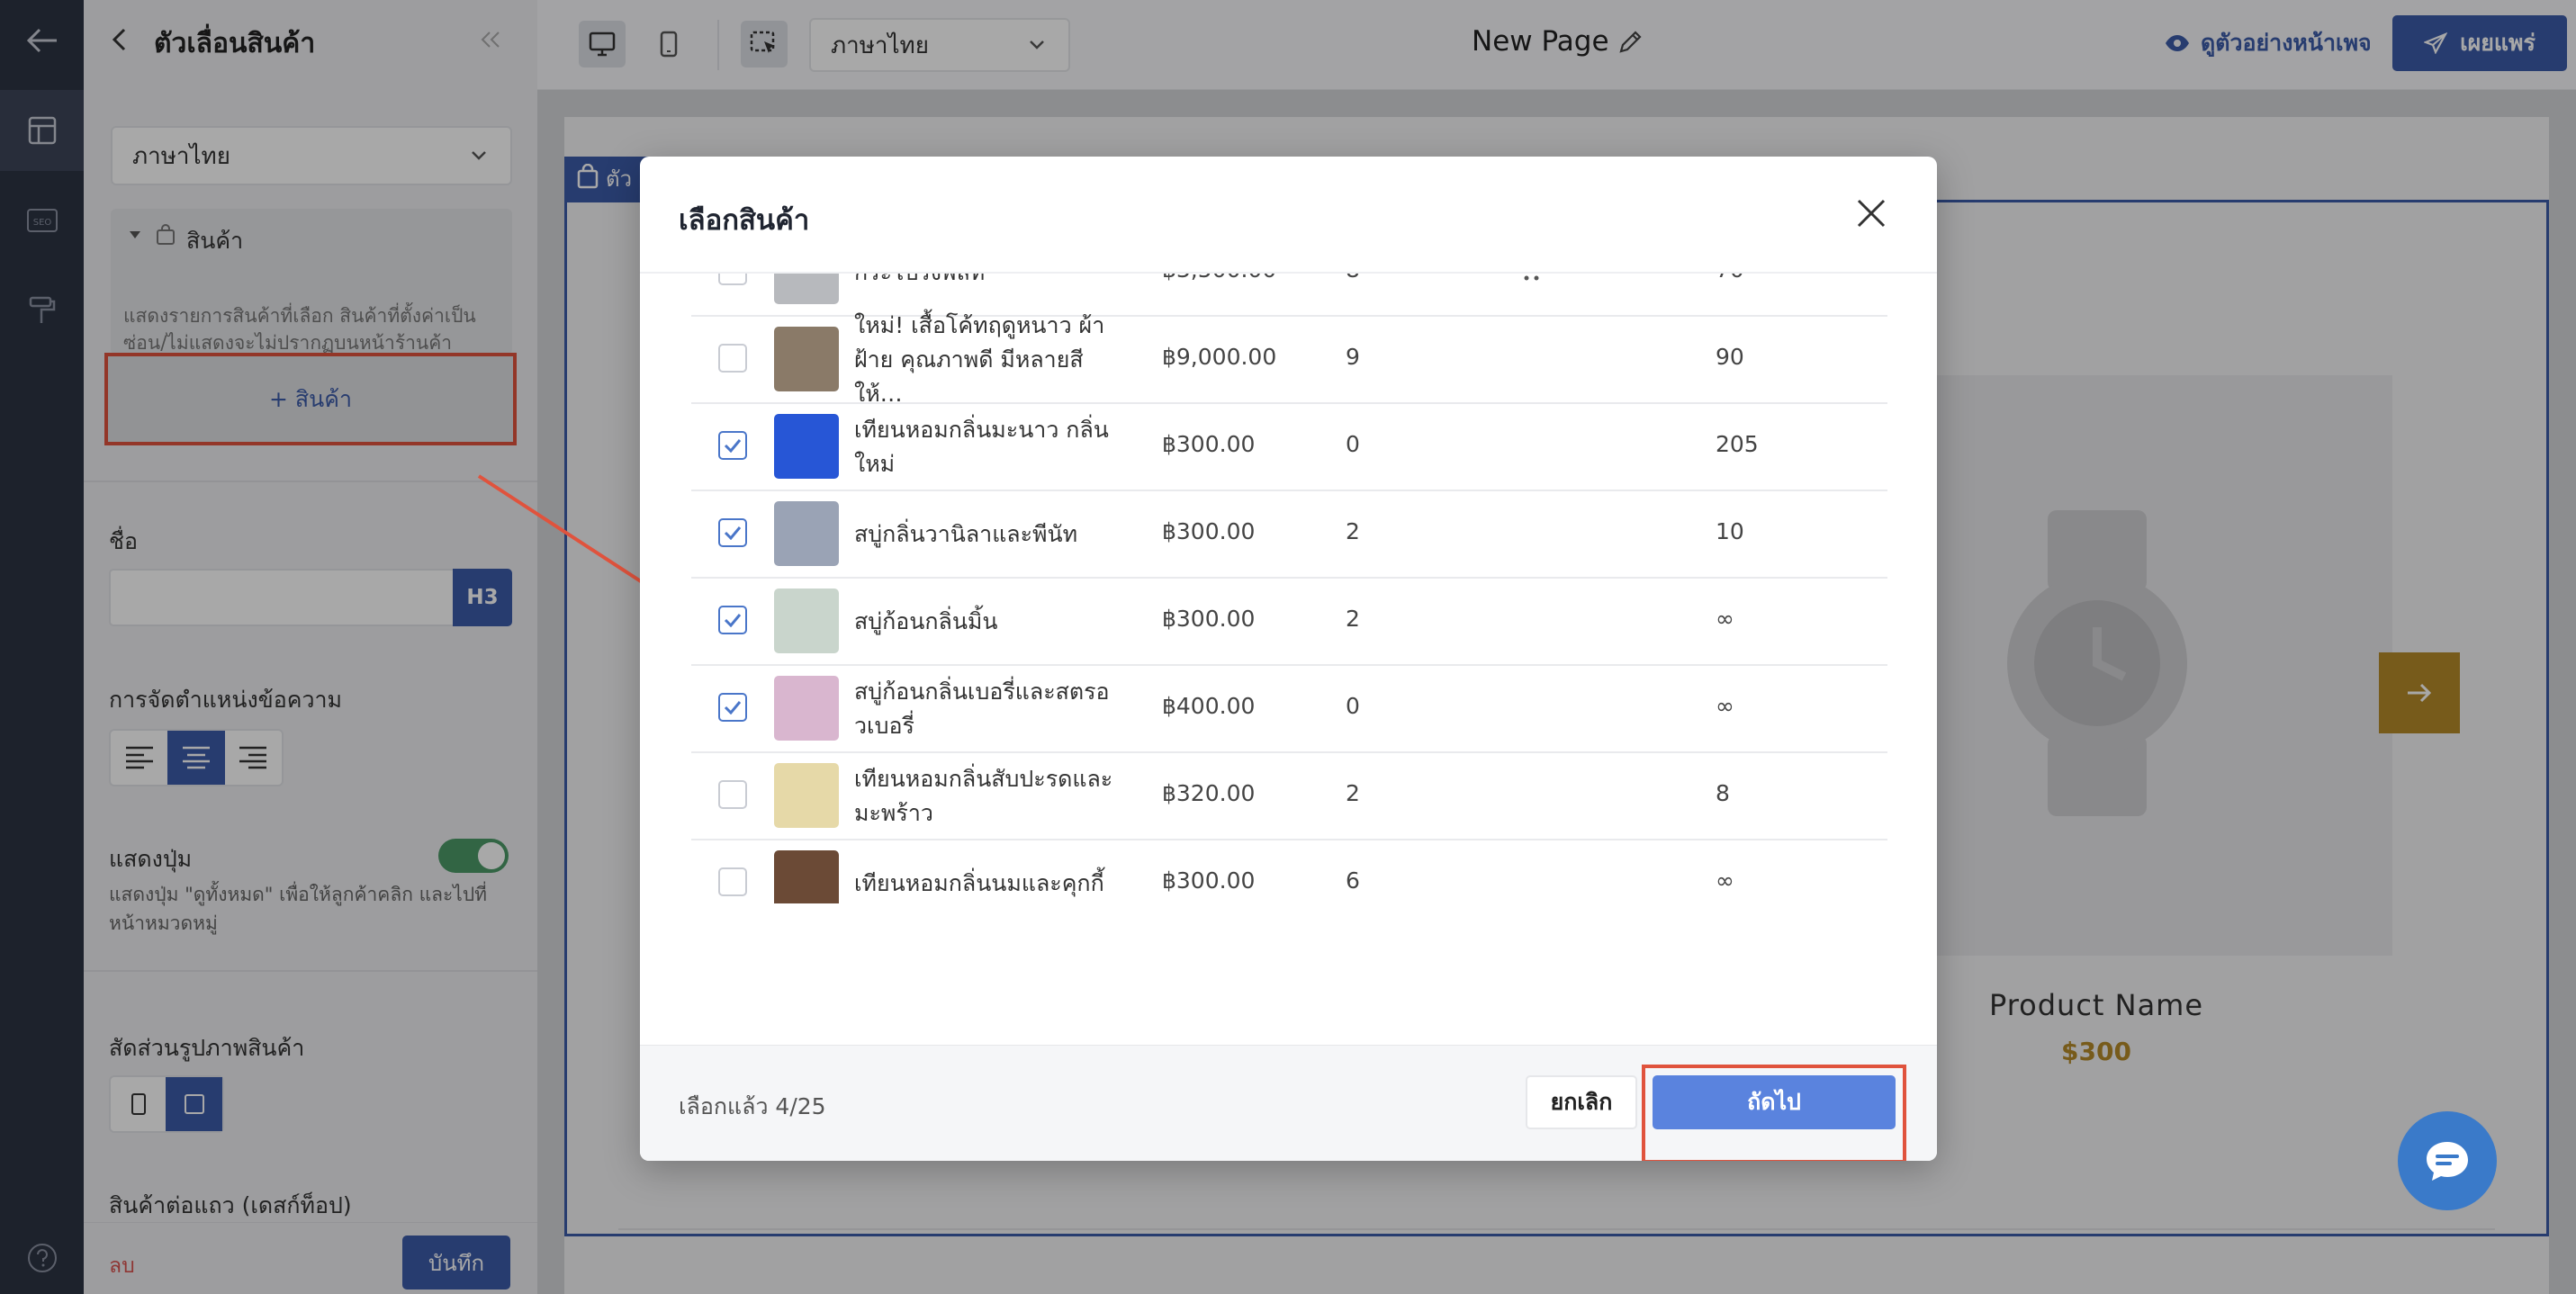  What do you see at coordinates (1289, 871) in the screenshot?
I see `product-row: เทียนหอมกลิ่นนมและคุกกี้ ฿300.00 6 ∞` at bounding box center [1289, 871].